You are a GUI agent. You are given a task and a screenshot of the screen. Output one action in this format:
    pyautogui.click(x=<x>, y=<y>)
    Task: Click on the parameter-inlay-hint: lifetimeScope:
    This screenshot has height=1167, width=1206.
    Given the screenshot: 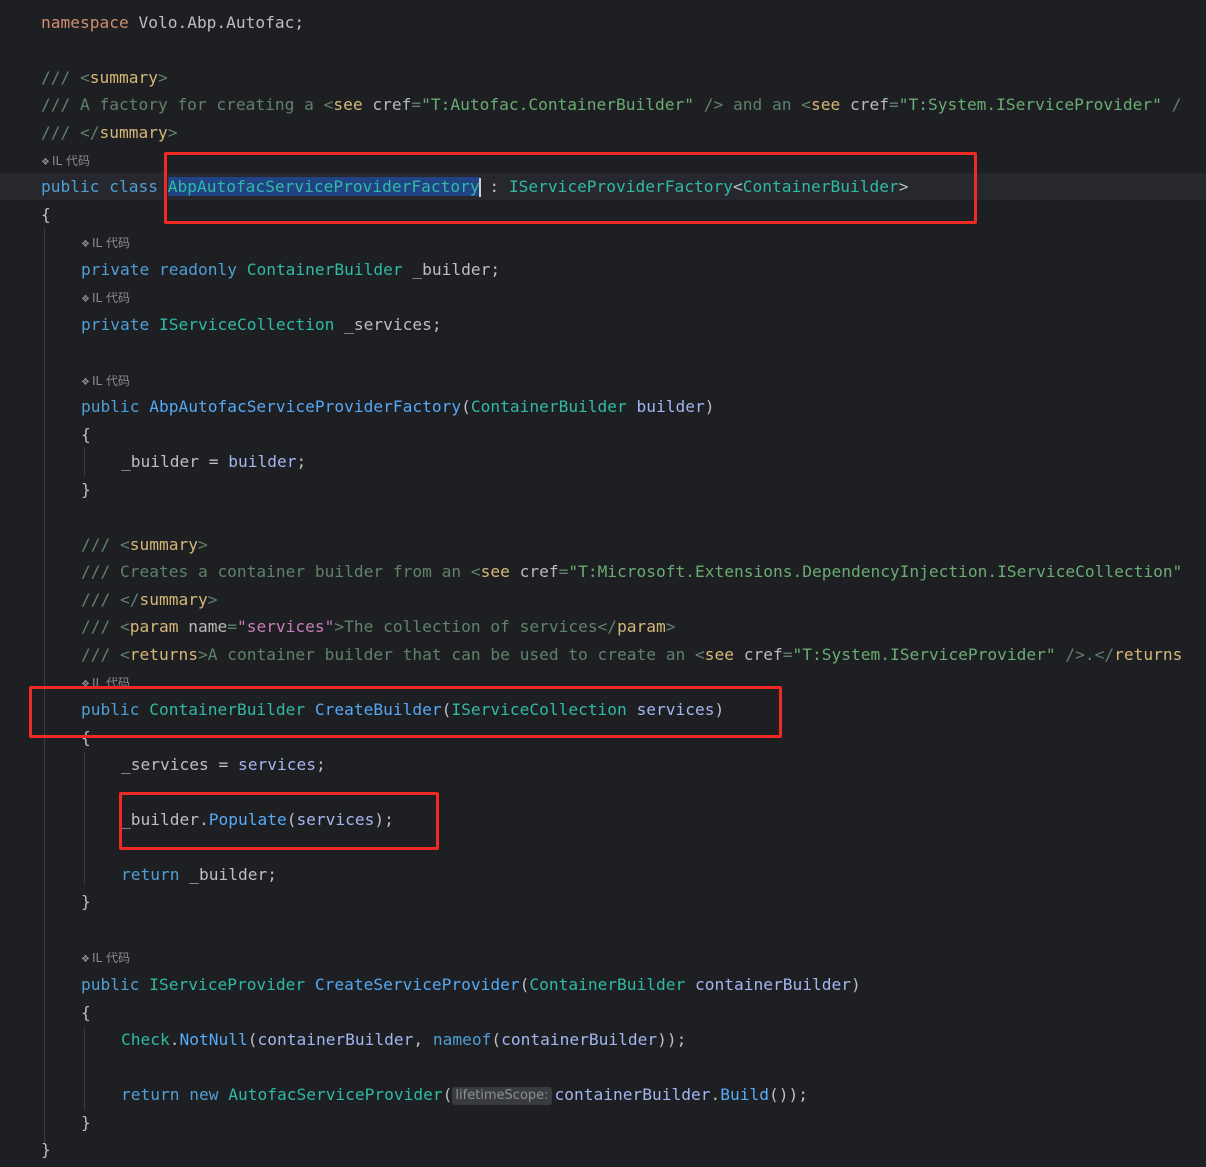 What is the action you would take?
    pyautogui.click(x=502, y=1095)
    